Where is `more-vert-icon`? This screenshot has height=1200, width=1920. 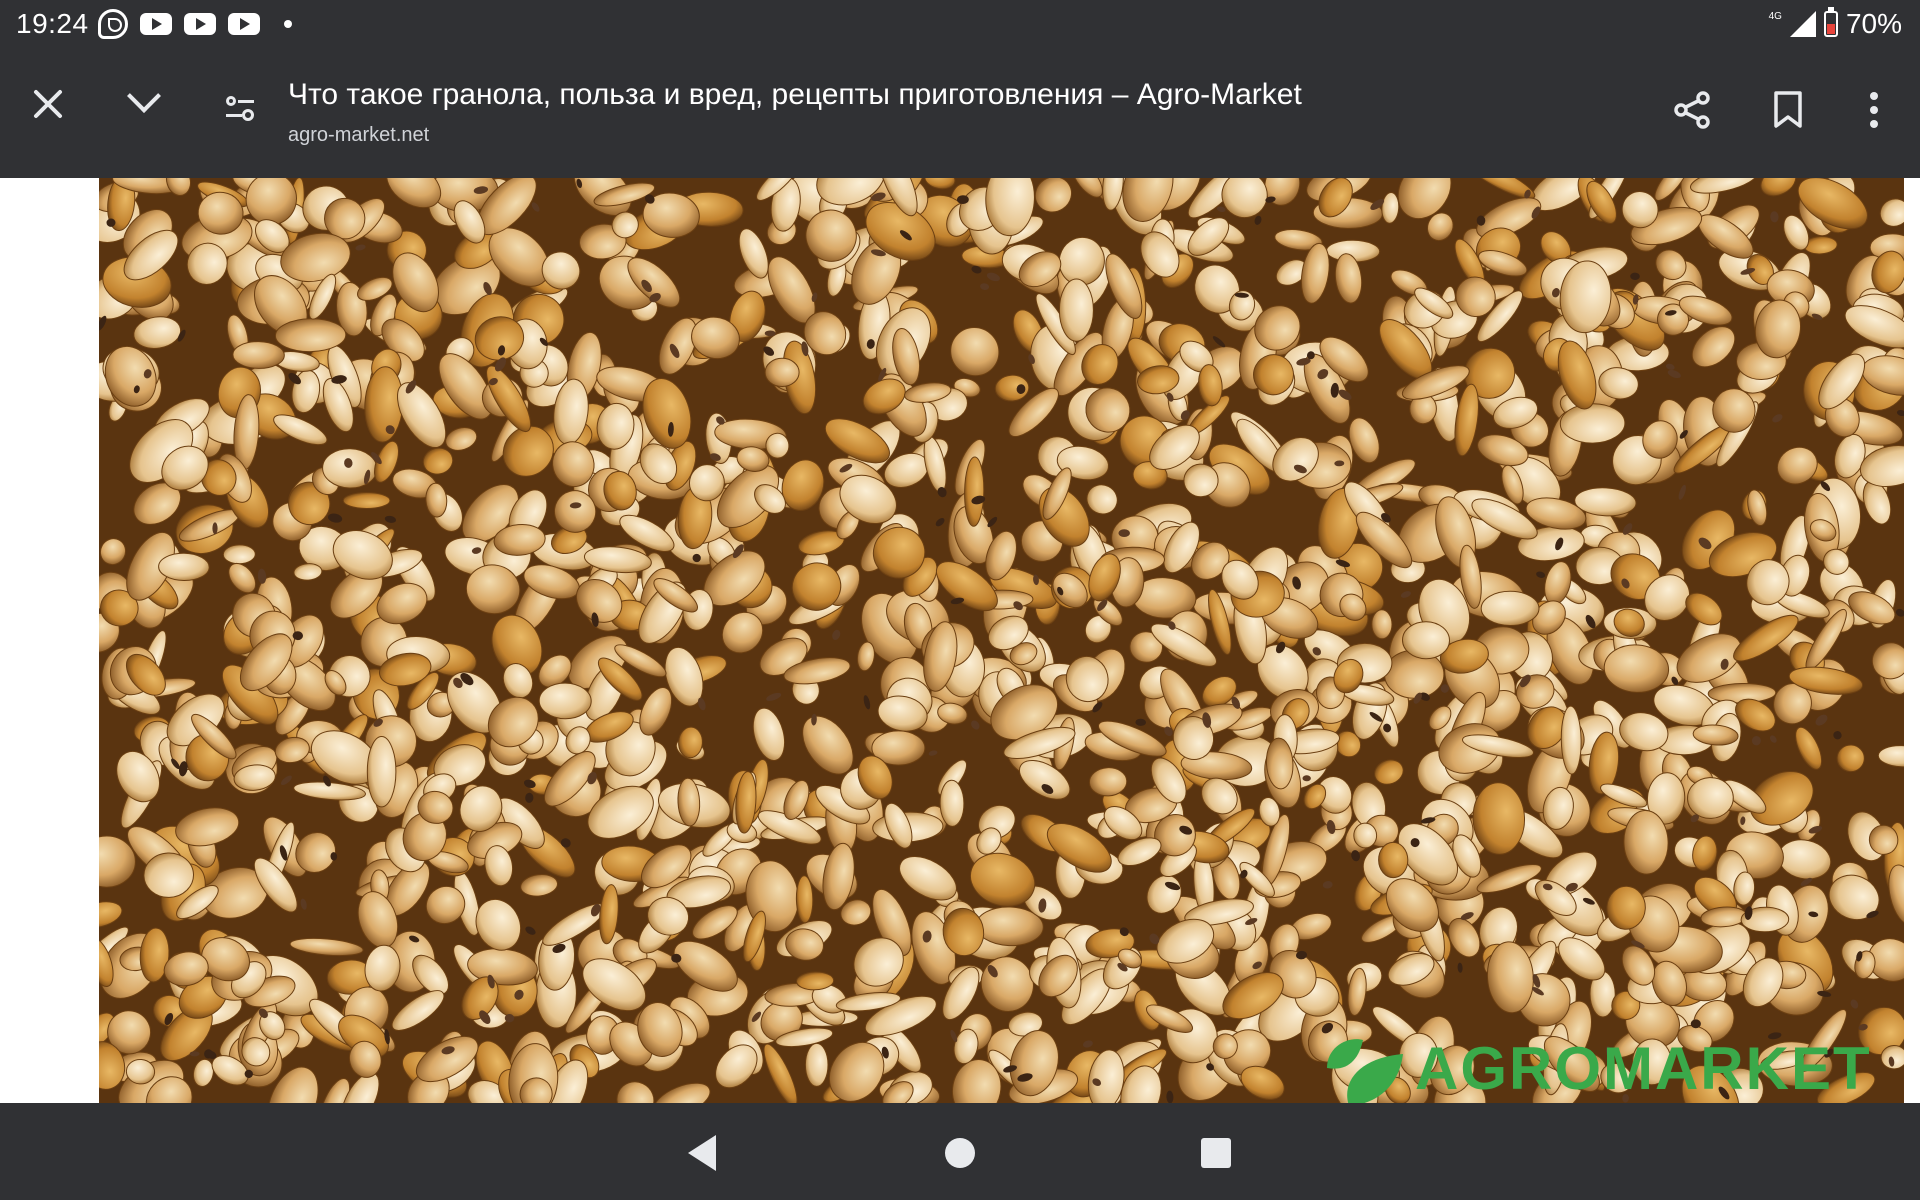
more-vert-icon is located at coordinates (1874, 110).